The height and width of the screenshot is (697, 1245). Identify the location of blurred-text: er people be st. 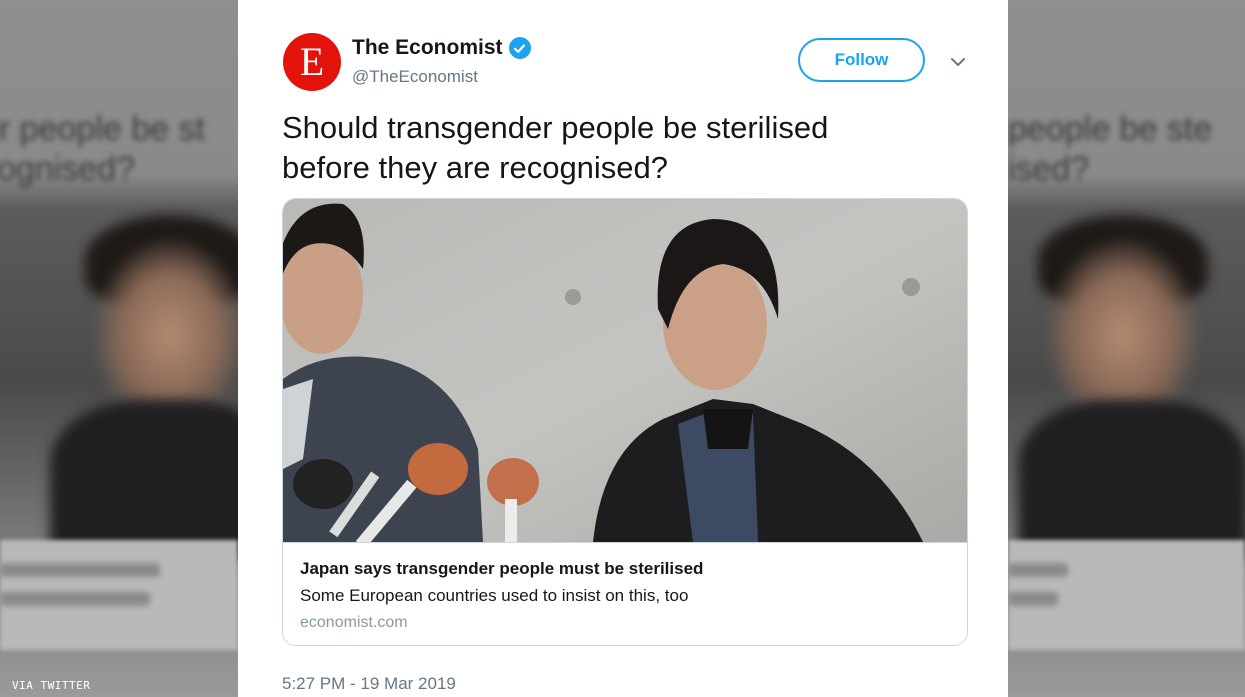
(102, 129).